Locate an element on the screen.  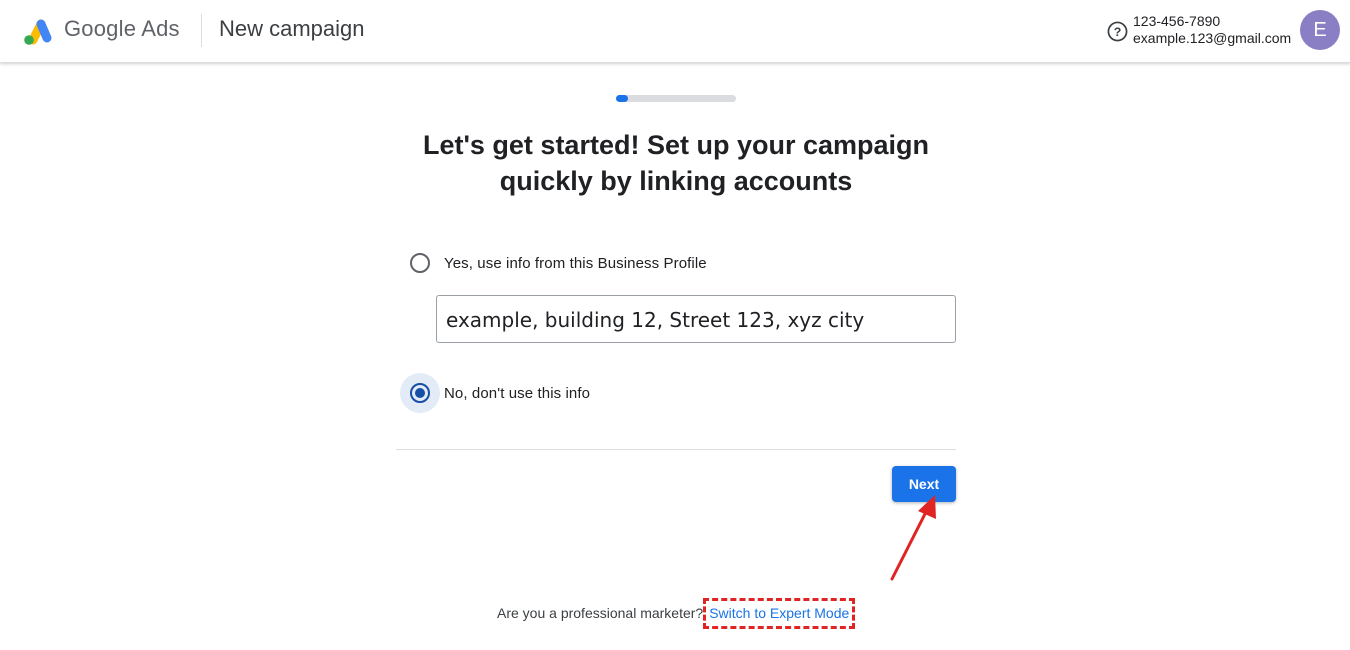
section-divider is located at coordinates (676, 449).